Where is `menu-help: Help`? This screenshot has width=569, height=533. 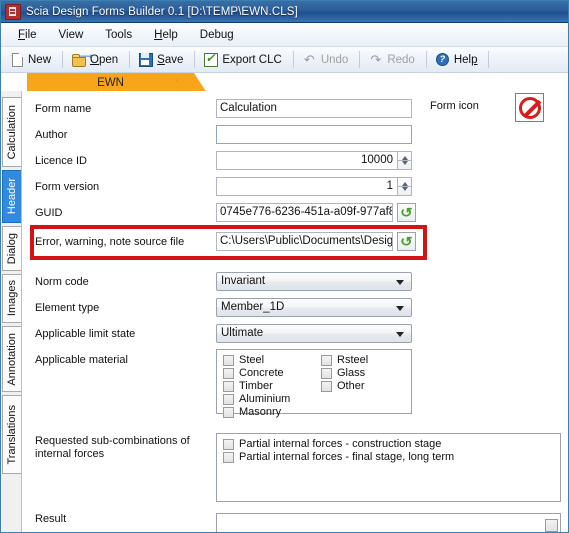 menu-help: Help is located at coordinates (166, 35).